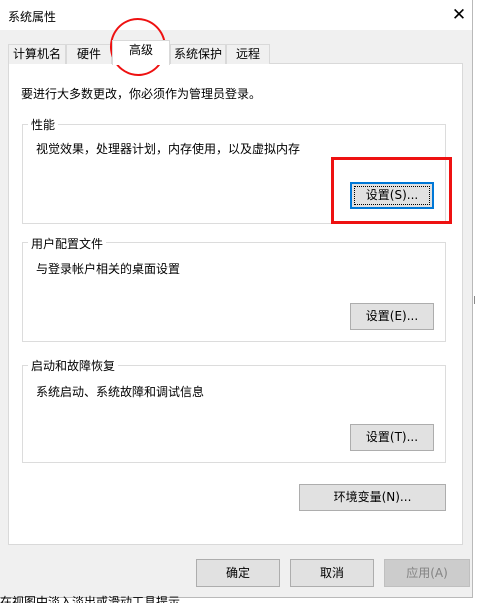 The width and height of the screenshot is (479, 603). I want to click on startup-recovery-description: 系统启动、系统故障和调试信息, so click(120, 392).